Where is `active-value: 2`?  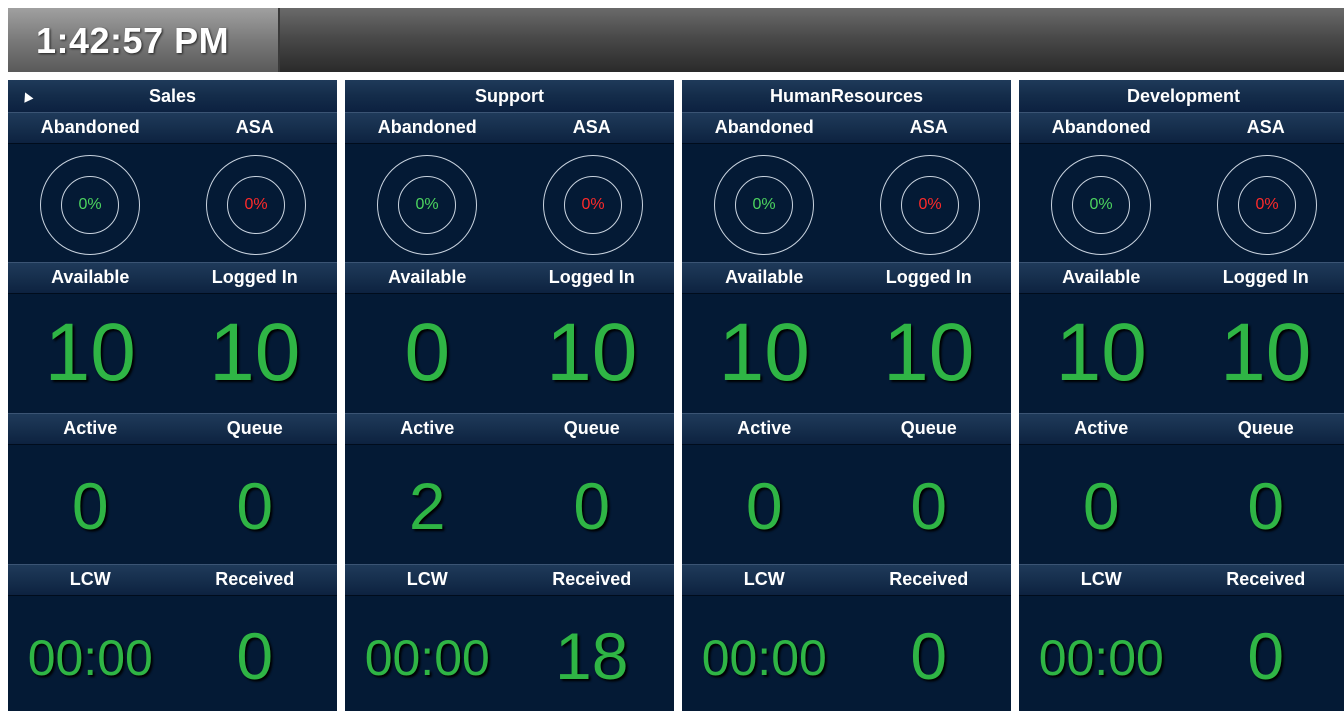 active-value: 2 is located at coordinates (427, 506).